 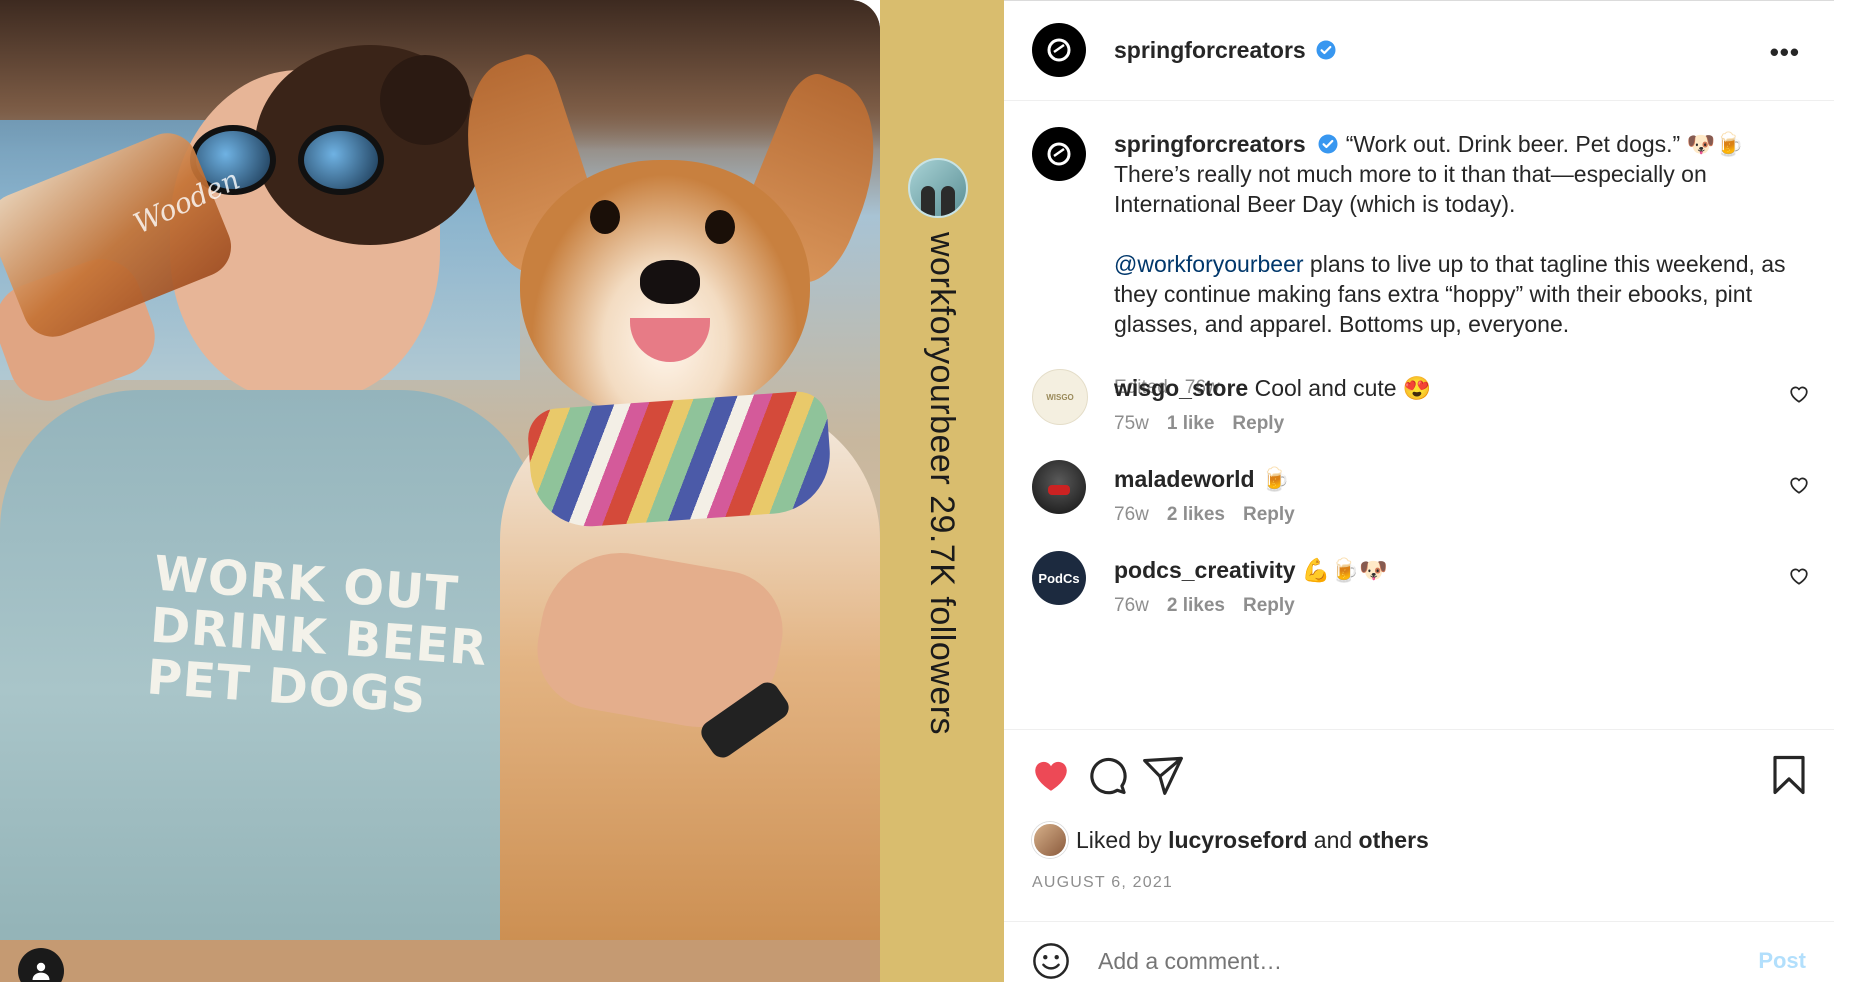 I want to click on add-comment-input, so click(x=1388, y=961).